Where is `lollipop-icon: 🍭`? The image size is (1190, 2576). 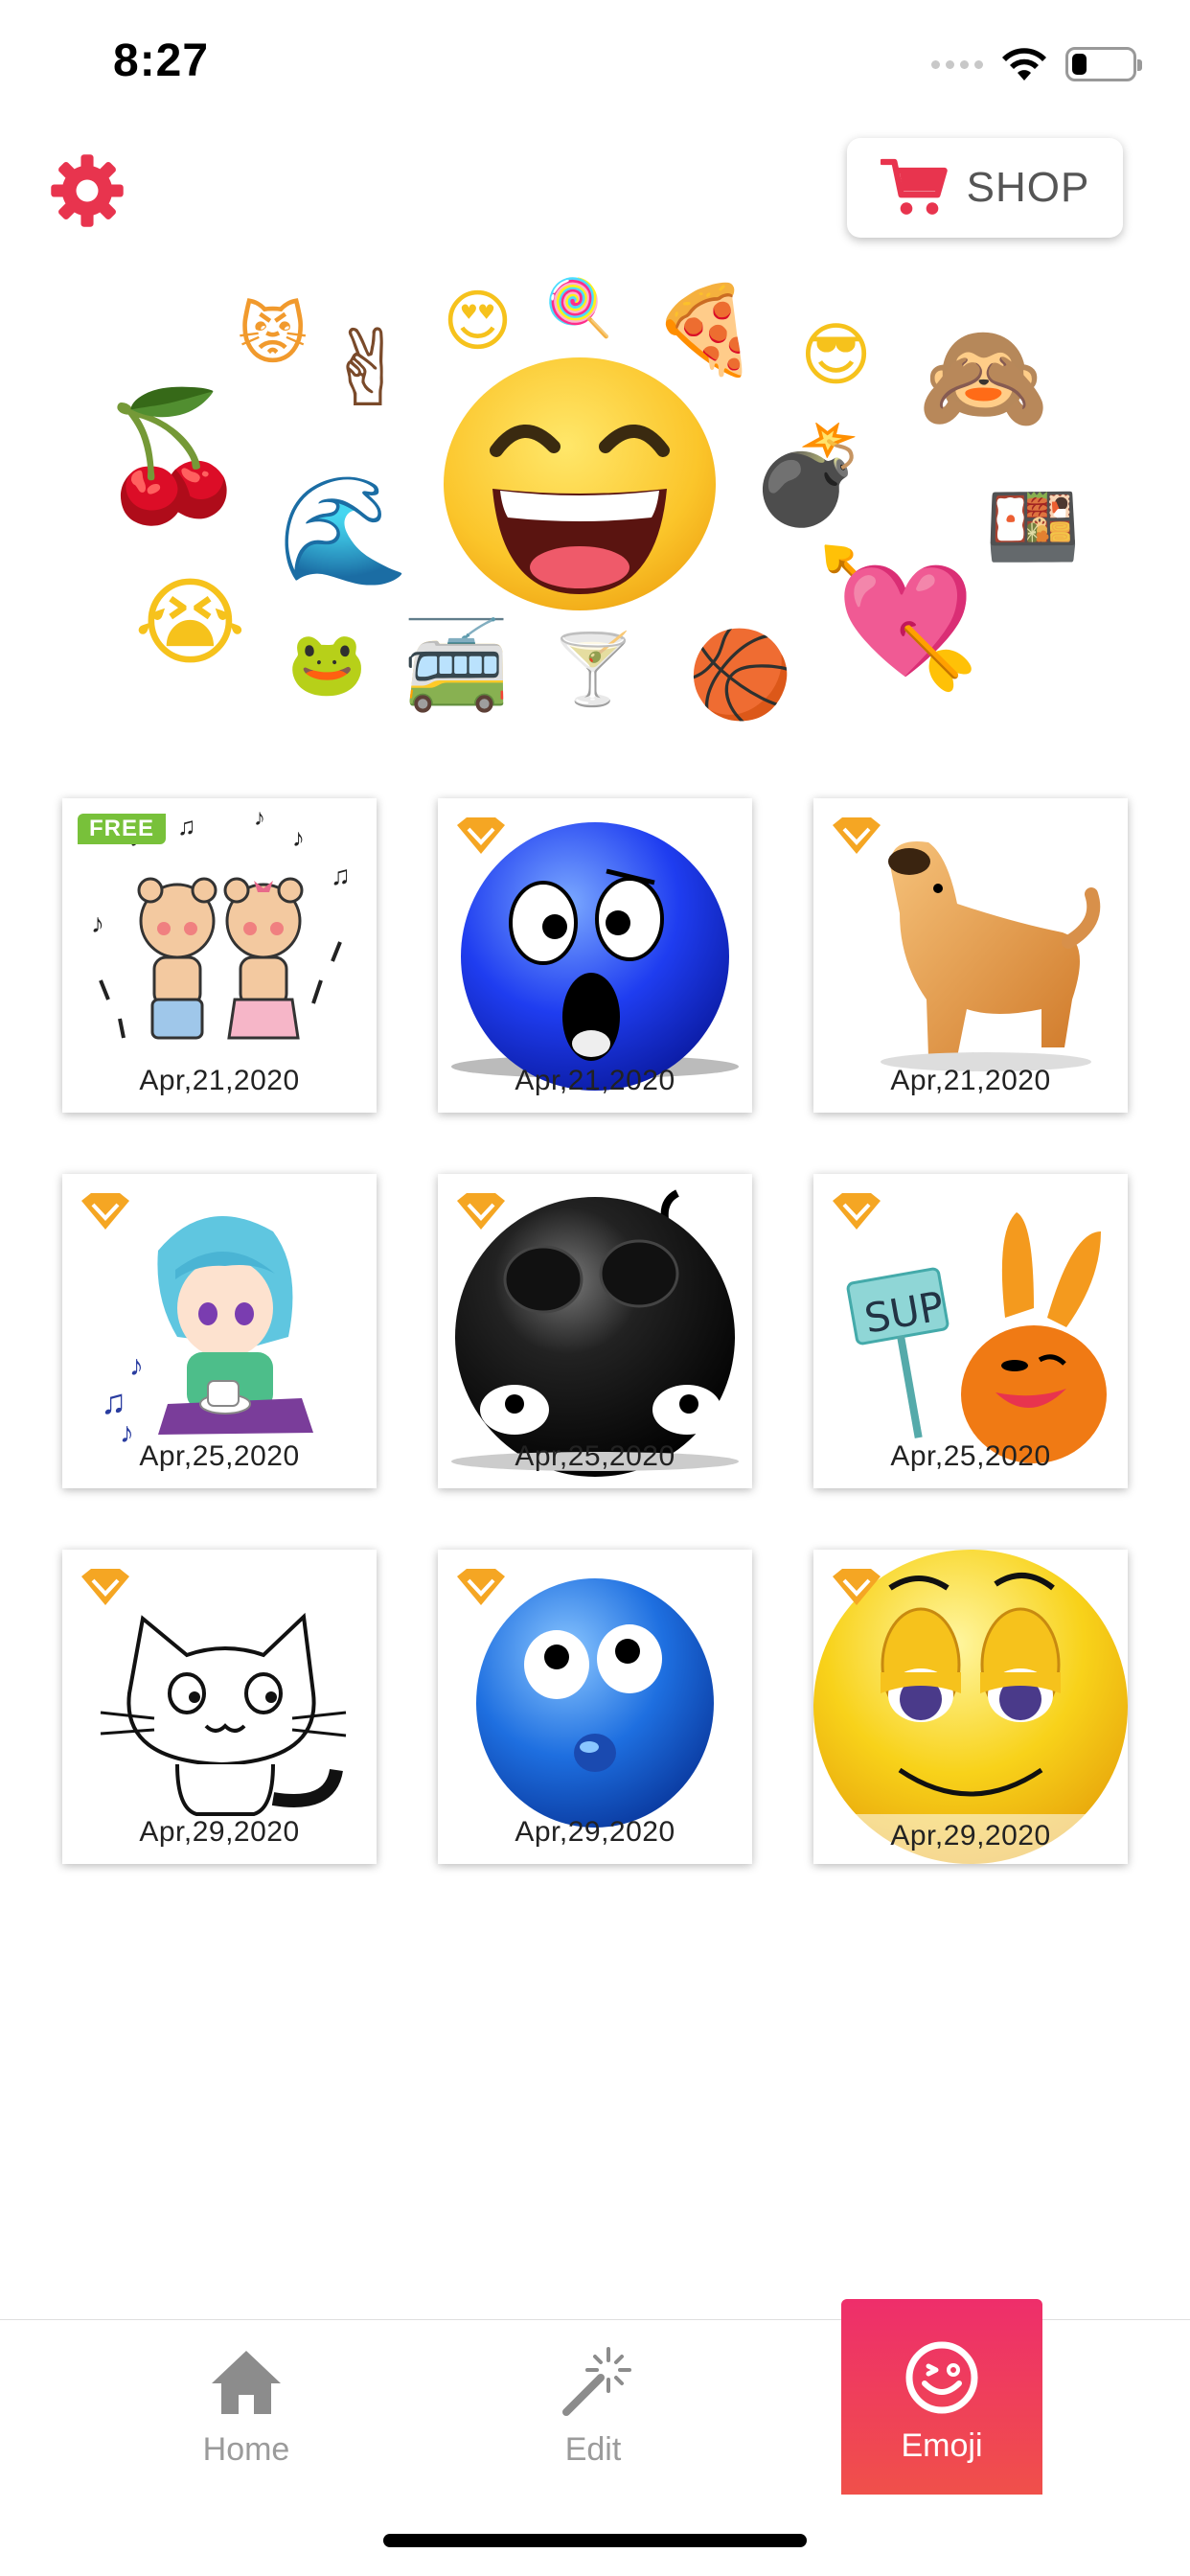 lollipop-icon: 🍭 is located at coordinates (579, 307).